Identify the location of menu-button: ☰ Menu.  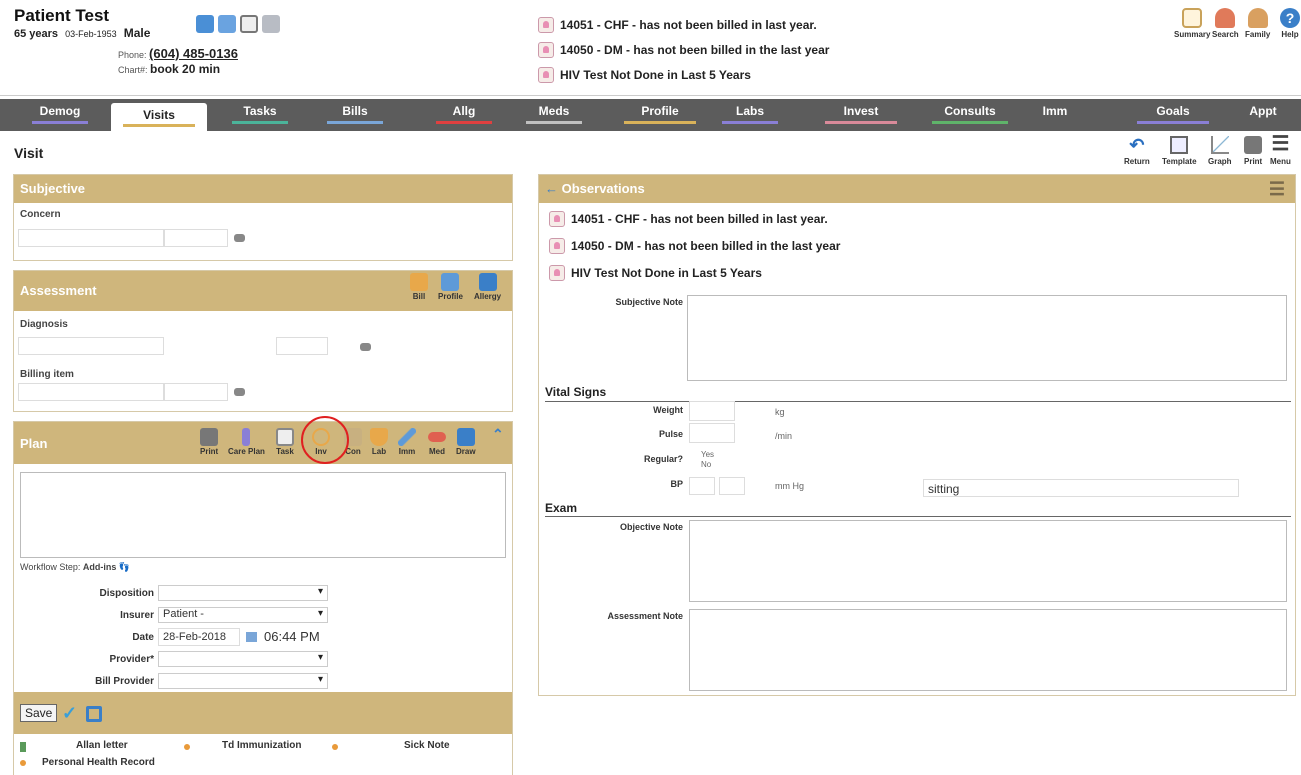
(1280, 149).